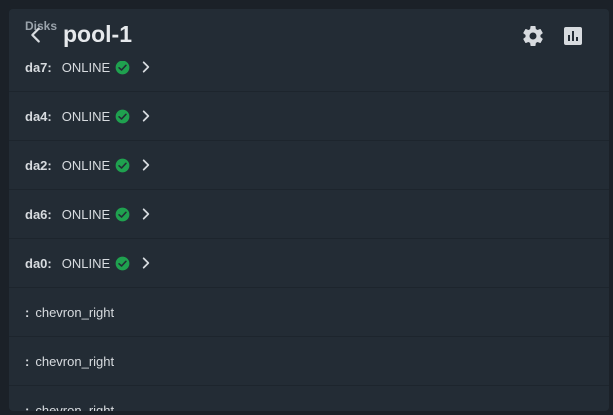 The width and height of the screenshot is (613, 415). I want to click on page-title: pool-1, so click(97, 34).